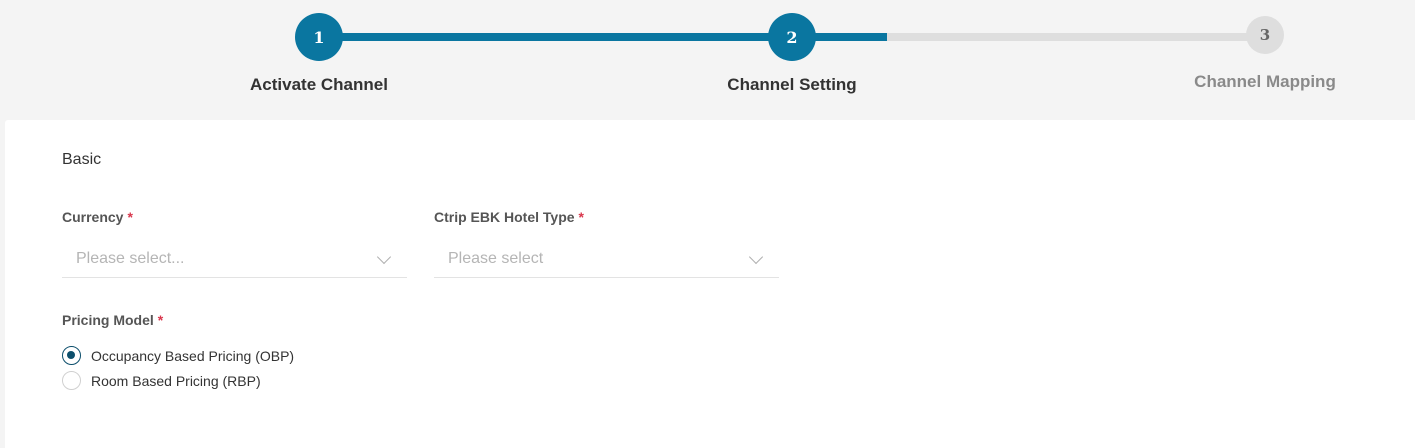 The height and width of the screenshot is (448, 1415). Describe the element at coordinates (496, 258) in the screenshot. I see `hotel-type-select-placeholder: Please select` at that location.